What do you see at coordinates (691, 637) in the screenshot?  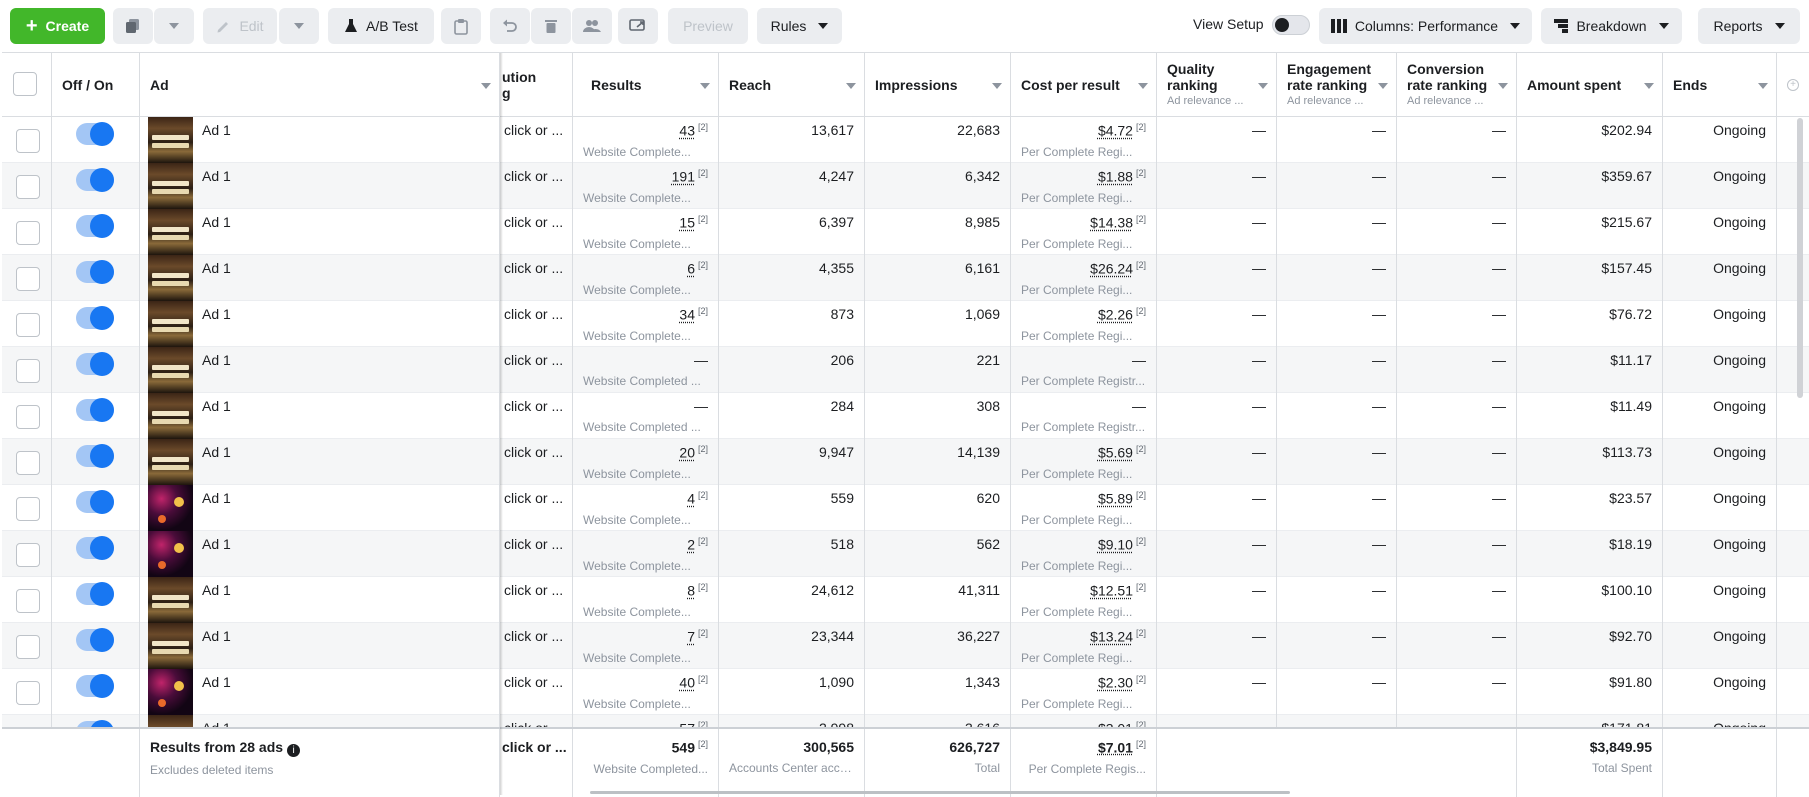 I see `results-value: 7` at bounding box center [691, 637].